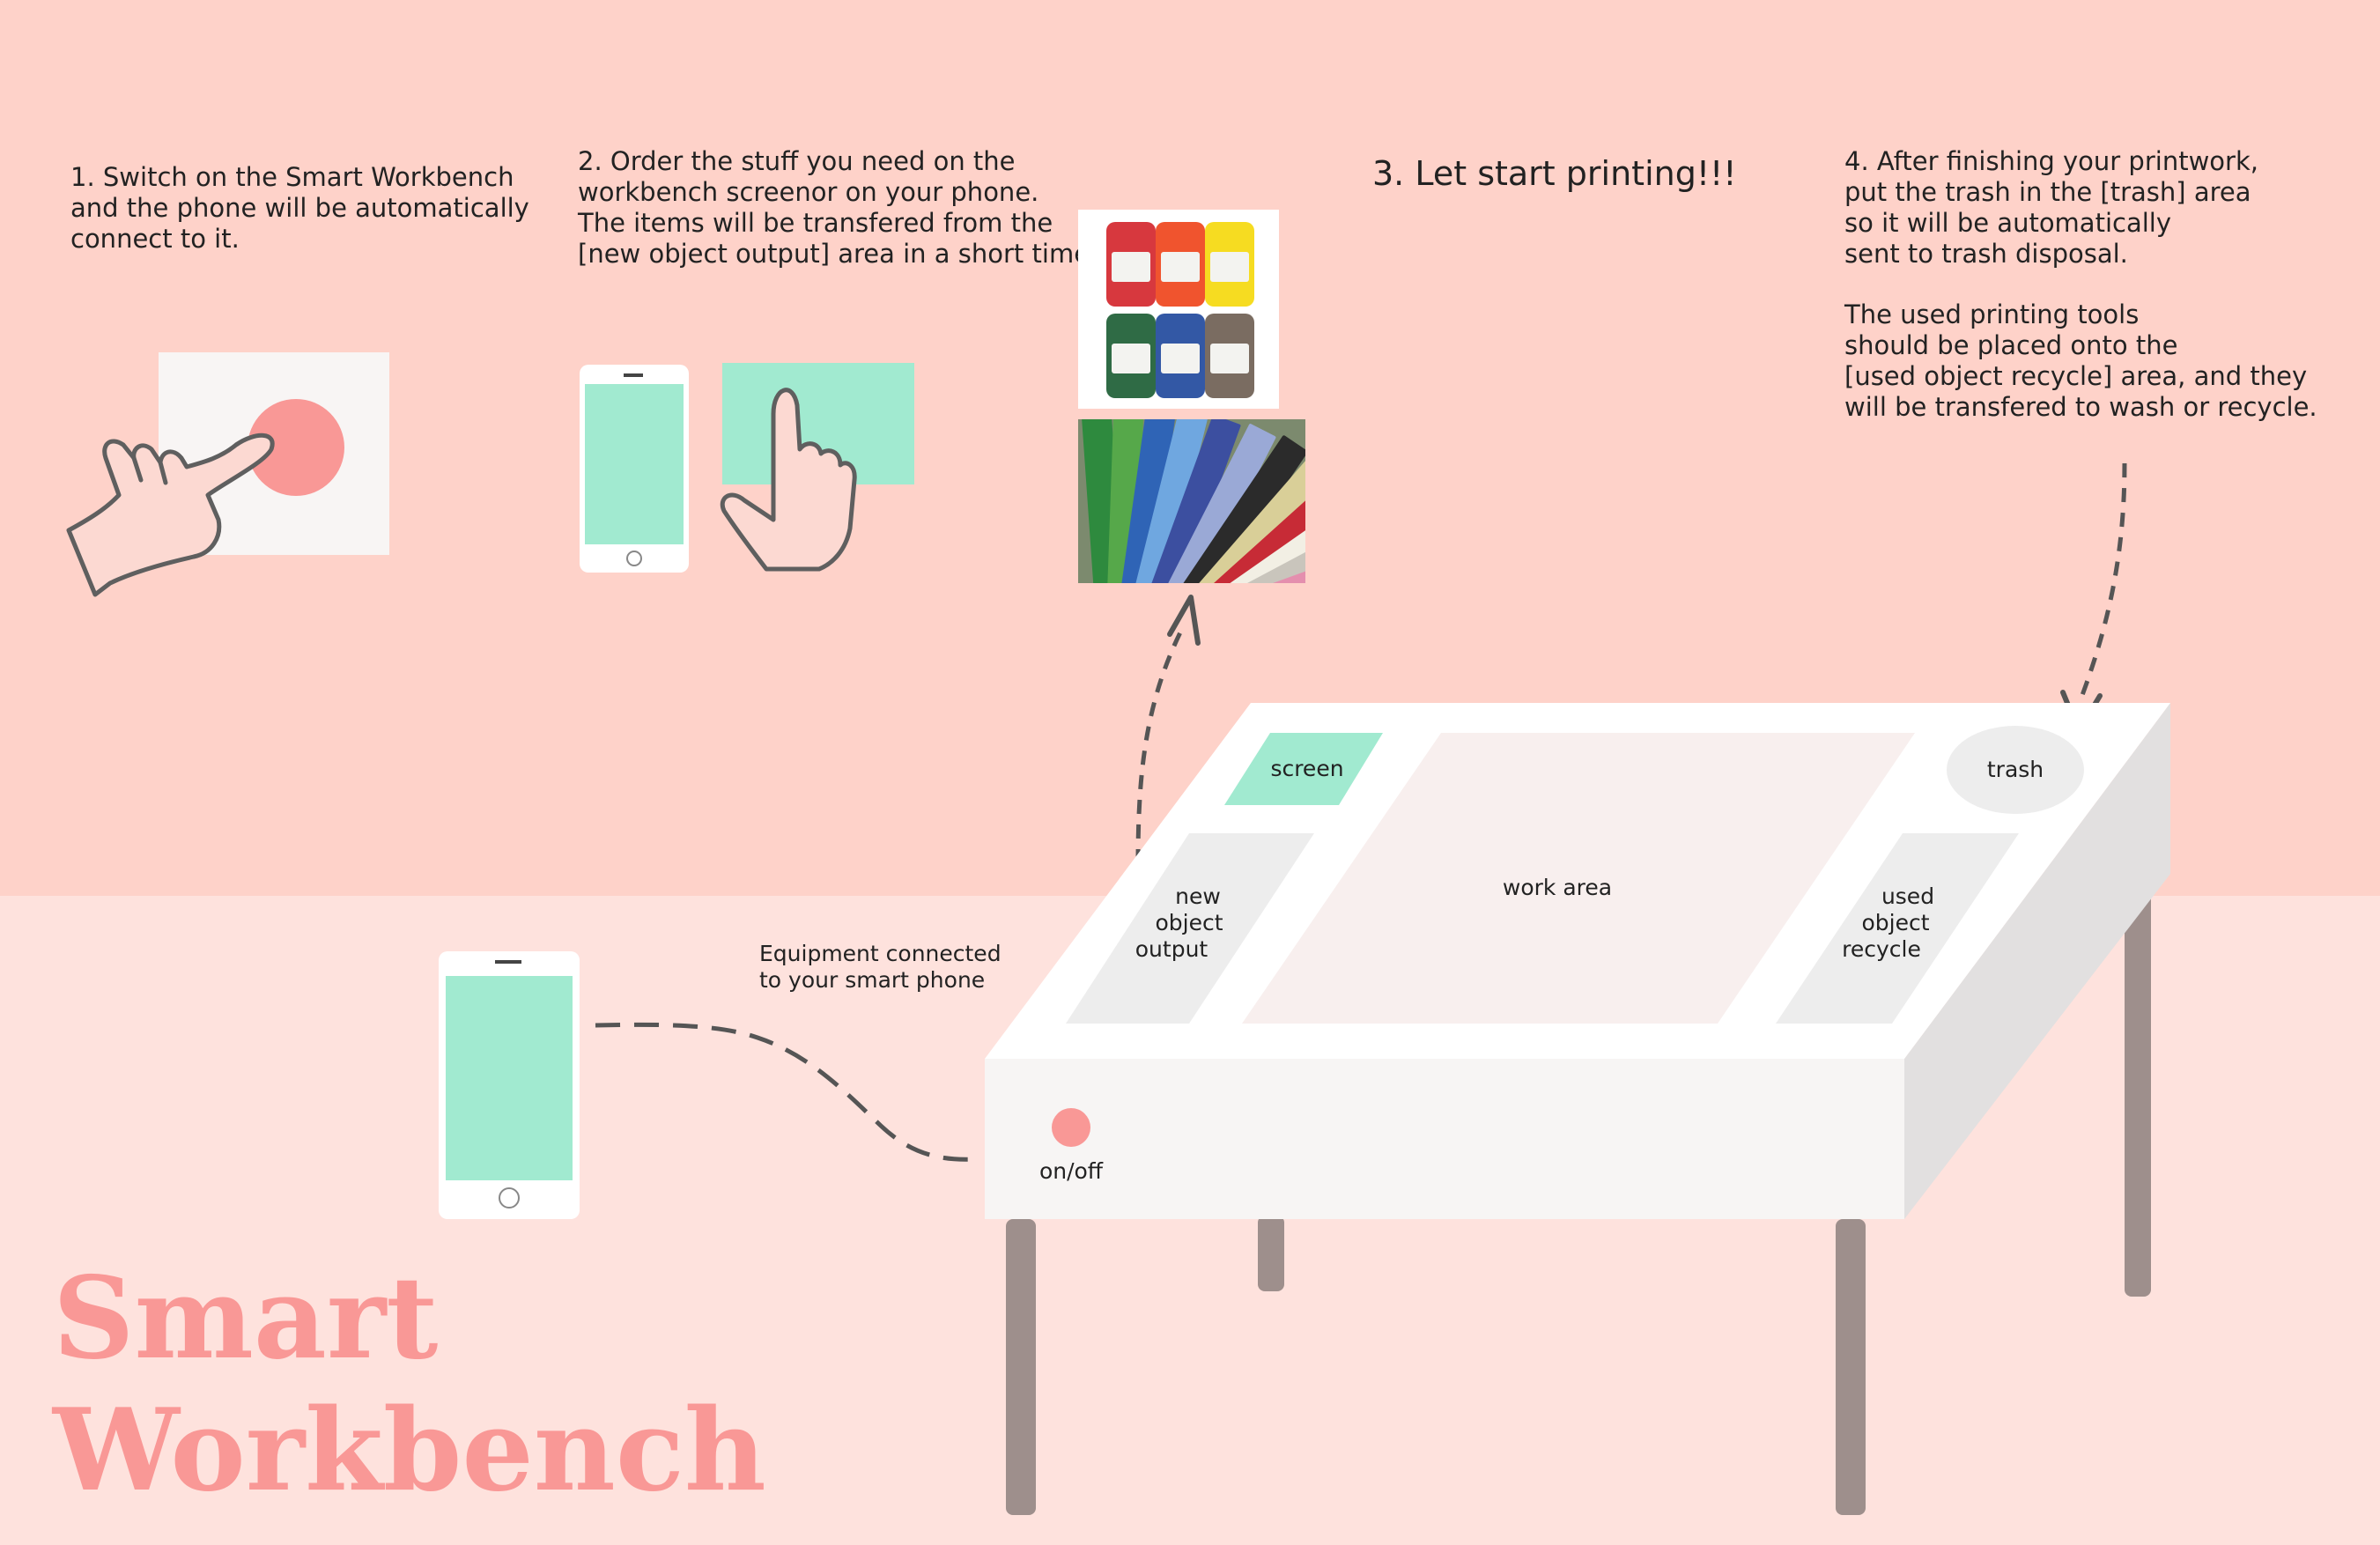 Image resolution: width=2380 pixels, height=1545 pixels. I want to click on used-object-recycle-label: object, so click(1895, 923).